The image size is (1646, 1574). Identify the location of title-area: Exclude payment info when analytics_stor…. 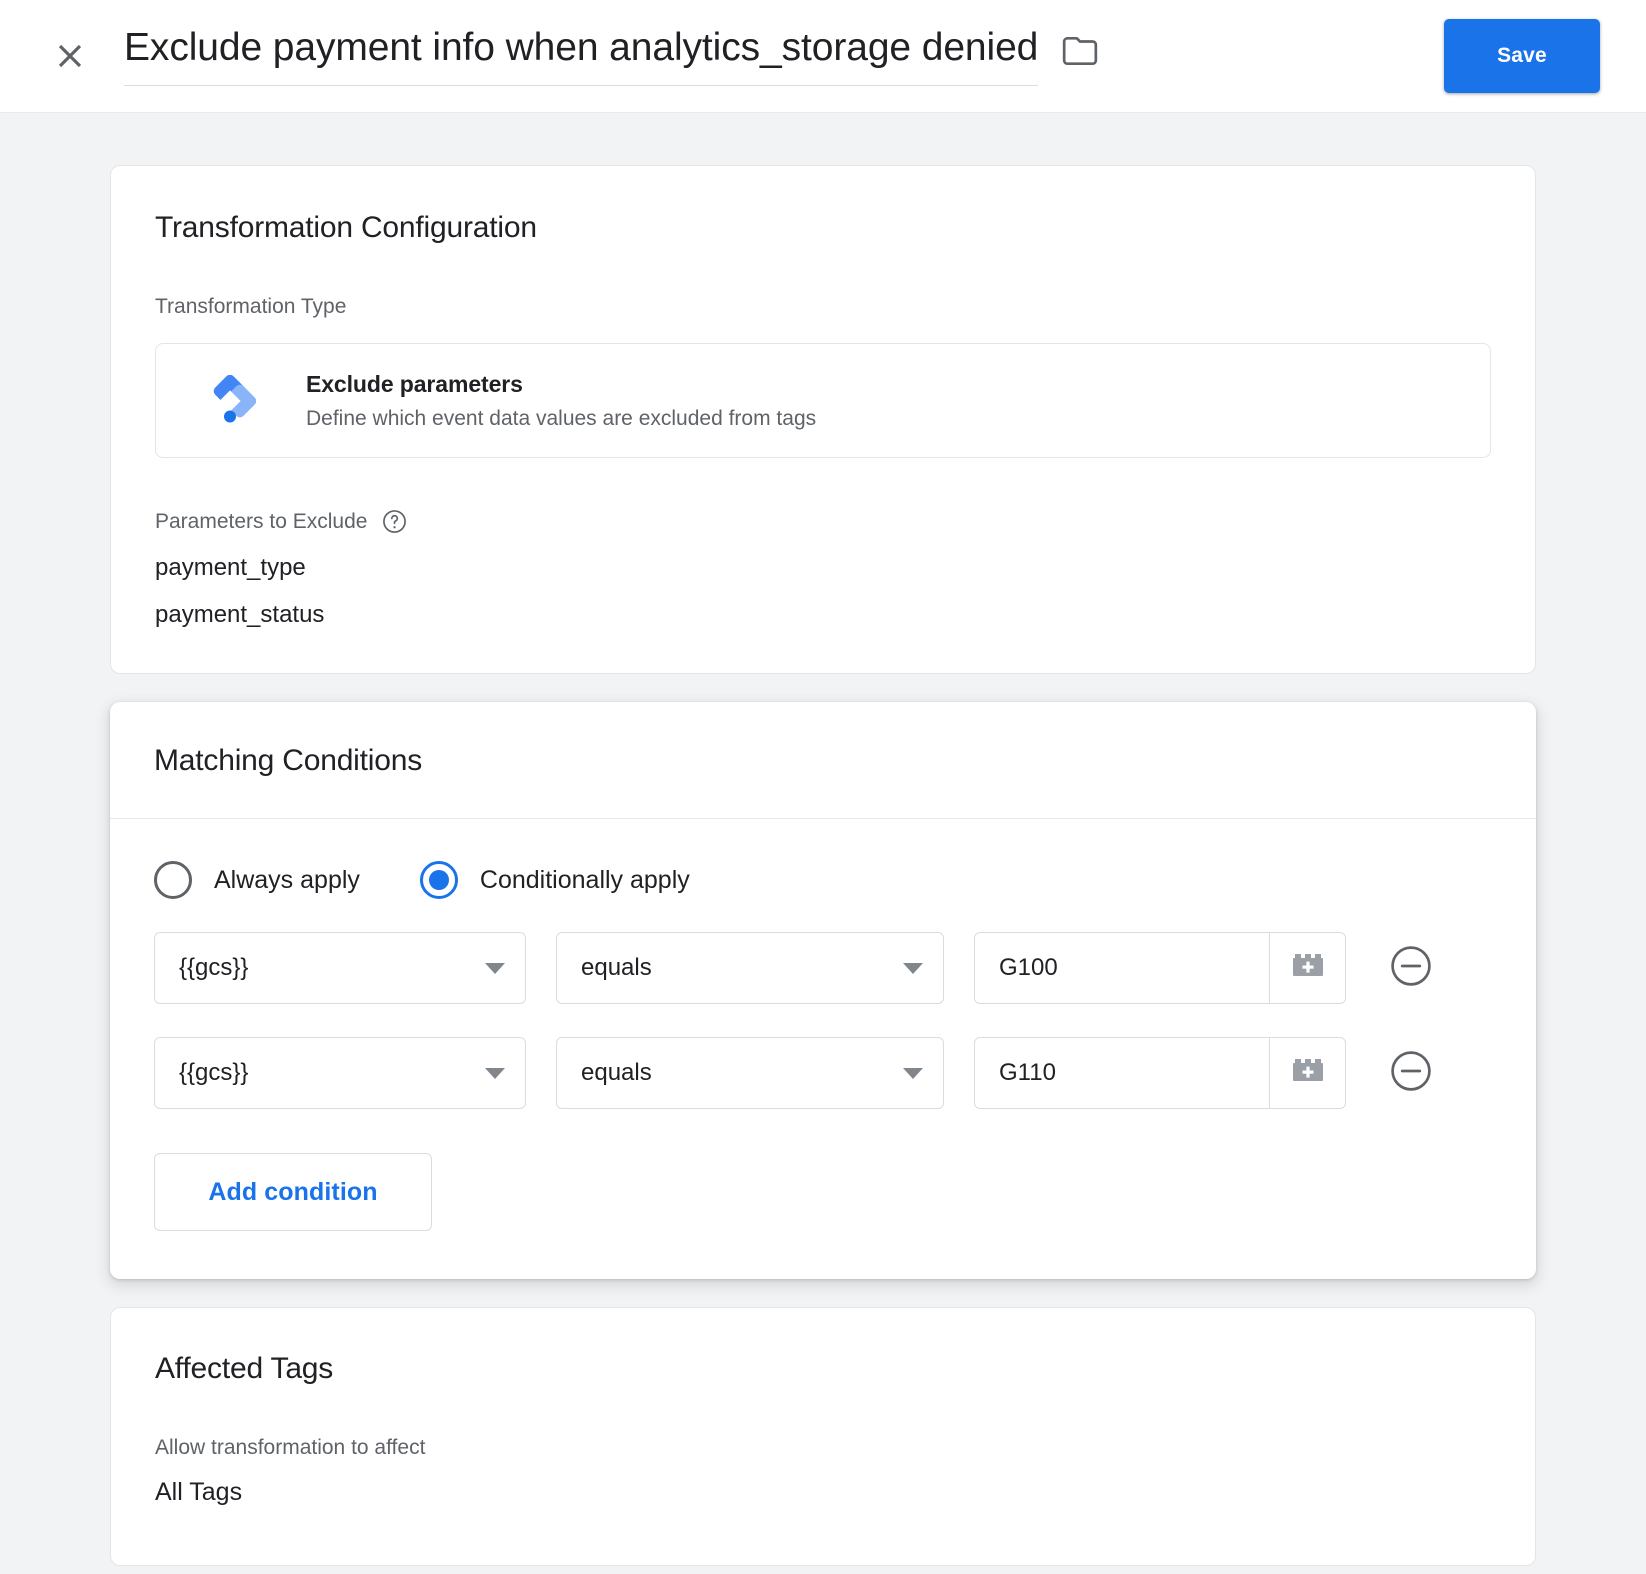
(613, 56).